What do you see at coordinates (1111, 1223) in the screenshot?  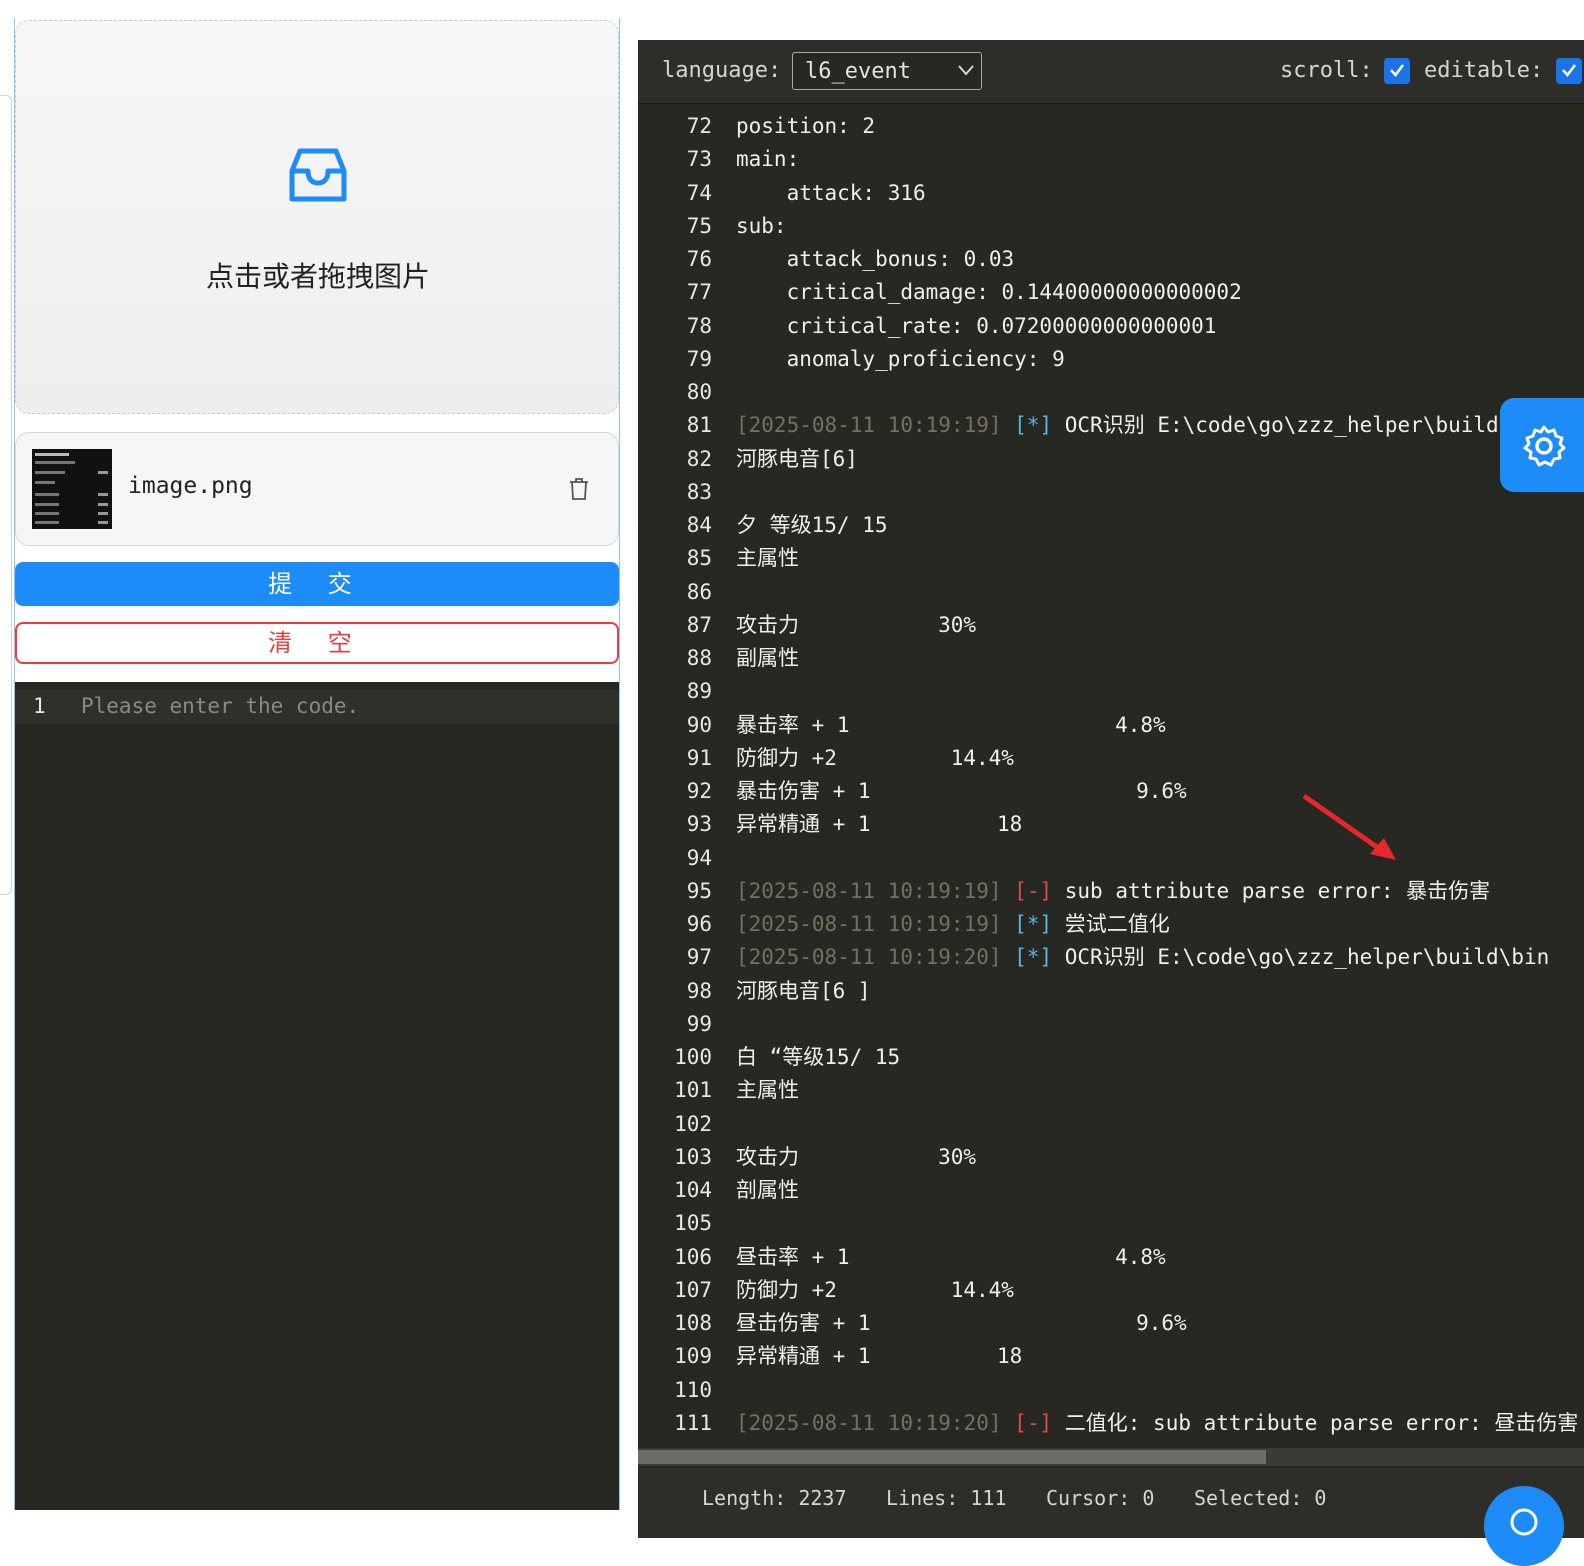 I see `code-line: 105` at bounding box center [1111, 1223].